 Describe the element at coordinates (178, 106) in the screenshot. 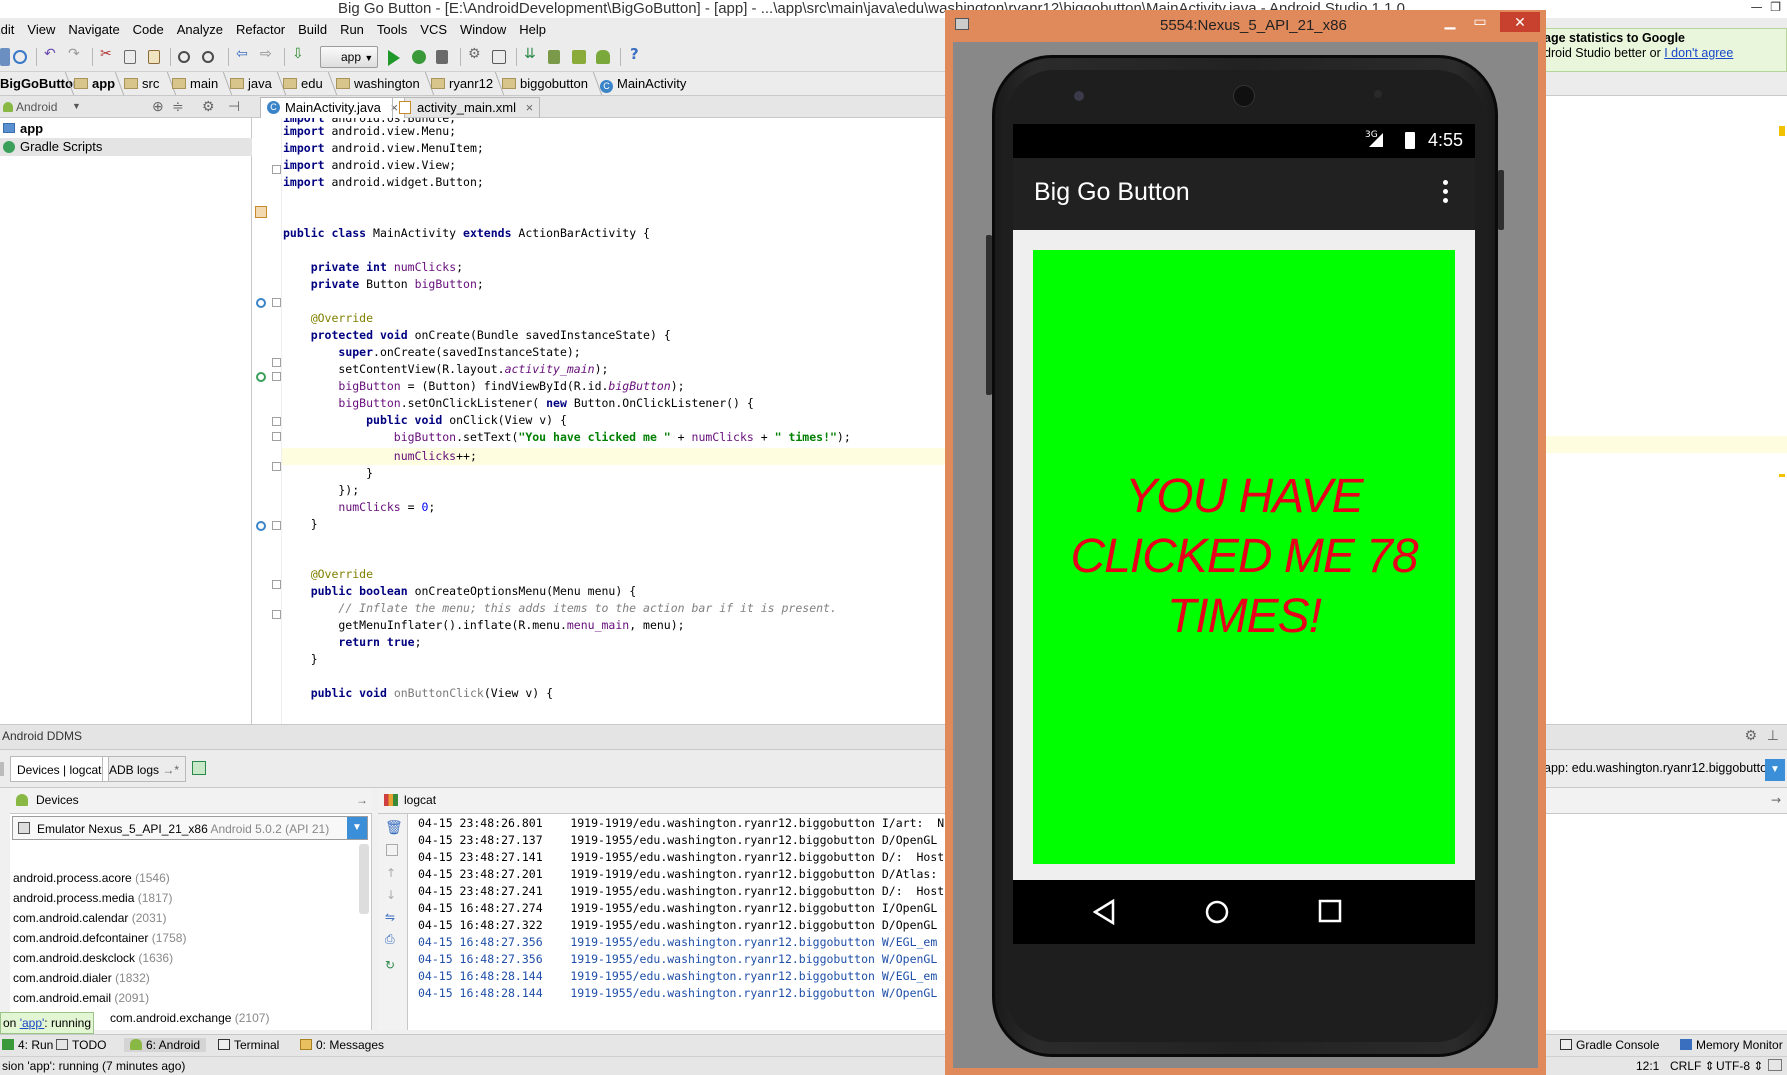

I see `collapse-all-icon: ≑` at that location.